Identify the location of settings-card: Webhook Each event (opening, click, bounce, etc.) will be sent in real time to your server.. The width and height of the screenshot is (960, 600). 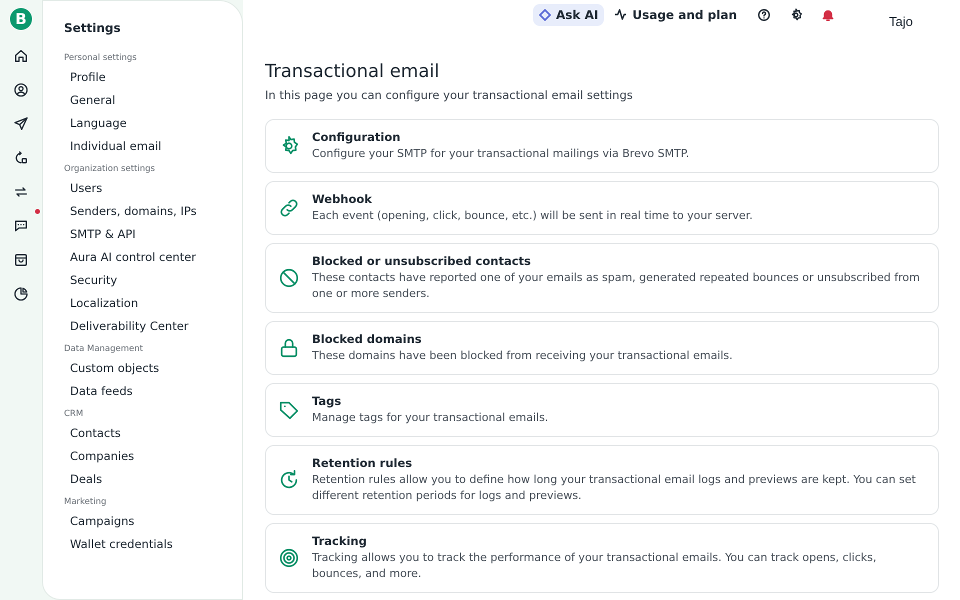
(602, 208).